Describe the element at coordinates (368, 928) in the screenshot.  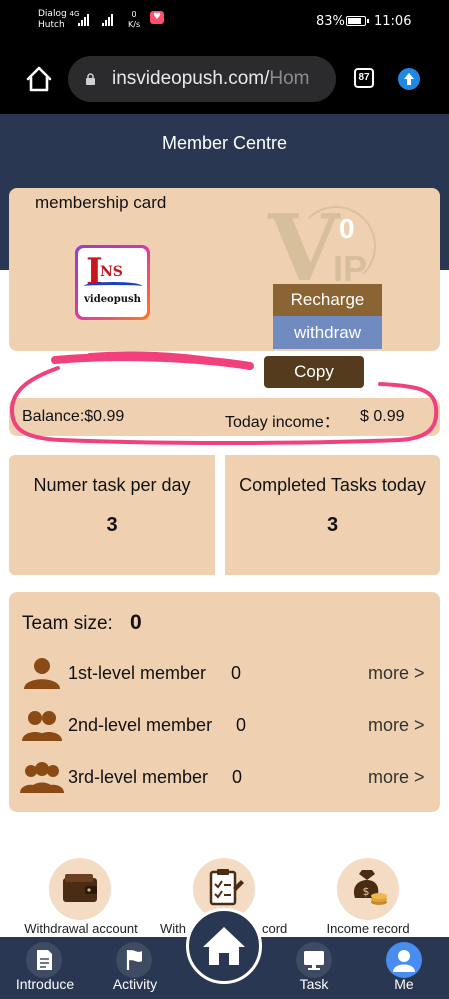
I see `income-record-label: Income record` at that location.